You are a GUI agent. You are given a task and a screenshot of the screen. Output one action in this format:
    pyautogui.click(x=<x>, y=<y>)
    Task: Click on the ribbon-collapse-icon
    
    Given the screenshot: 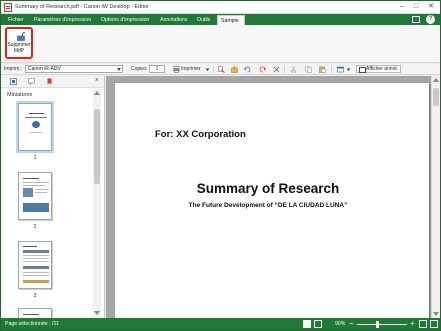 What is the action you would take?
    pyautogui.click(x=416, y=19)
    